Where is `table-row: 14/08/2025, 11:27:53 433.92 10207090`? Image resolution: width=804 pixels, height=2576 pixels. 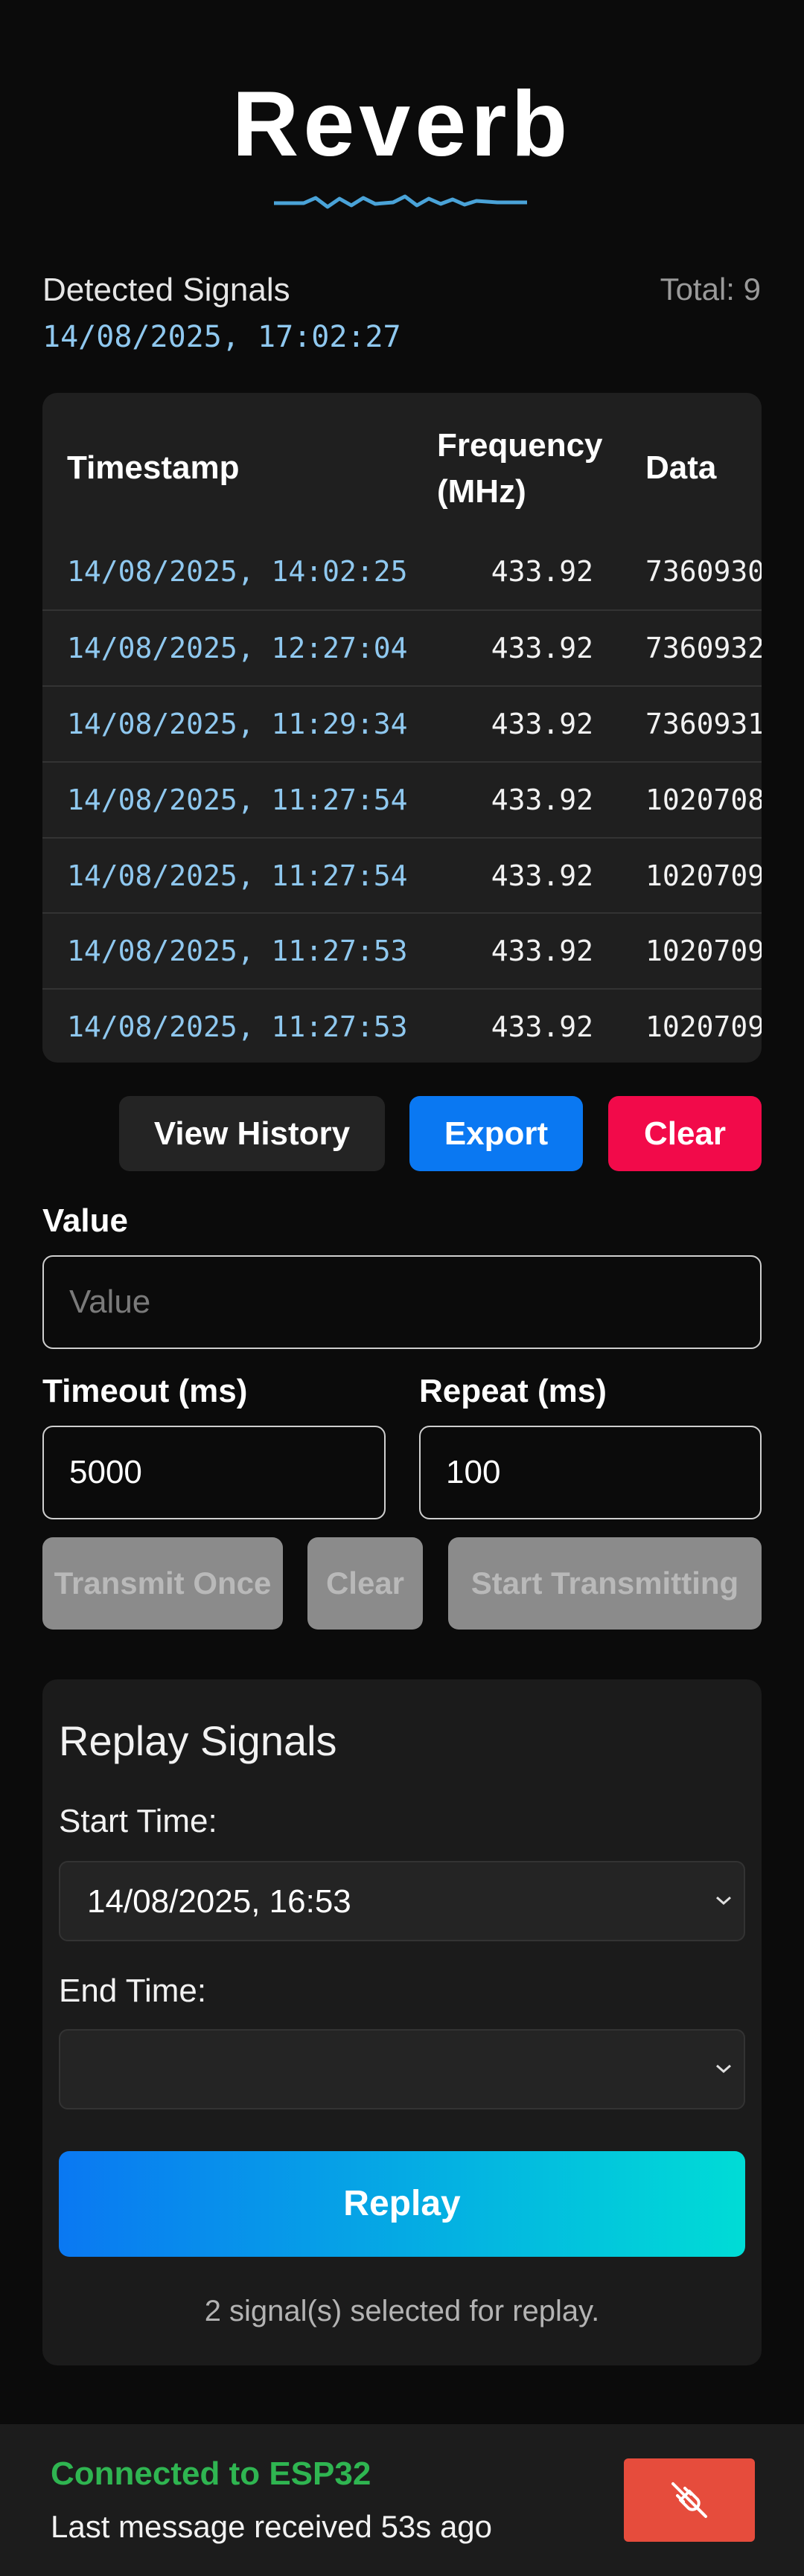 table-row: 14/08/2025, 11:27:53 433.92 10207090 is located at coordinates (402, 1025).